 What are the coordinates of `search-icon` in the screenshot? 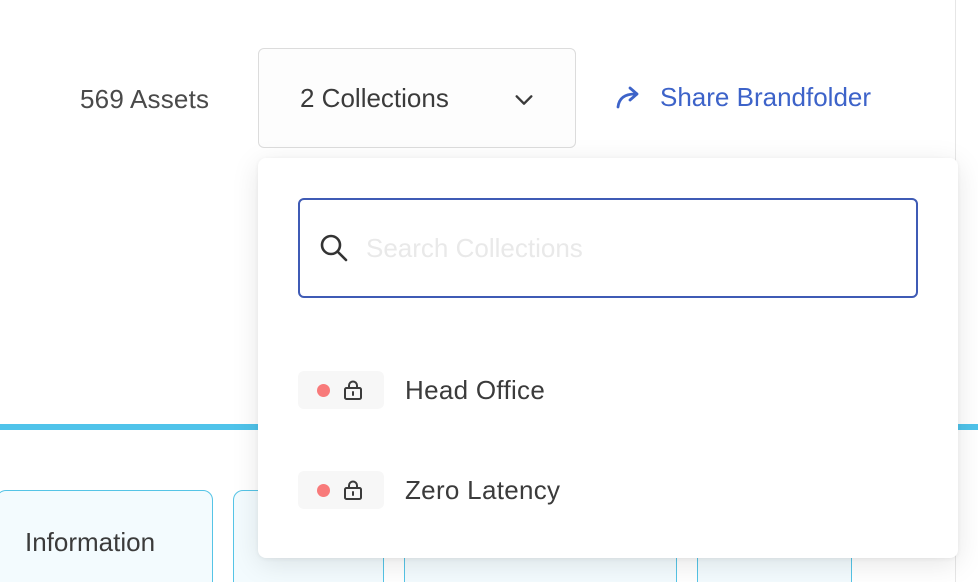 It's located at (334, 248).